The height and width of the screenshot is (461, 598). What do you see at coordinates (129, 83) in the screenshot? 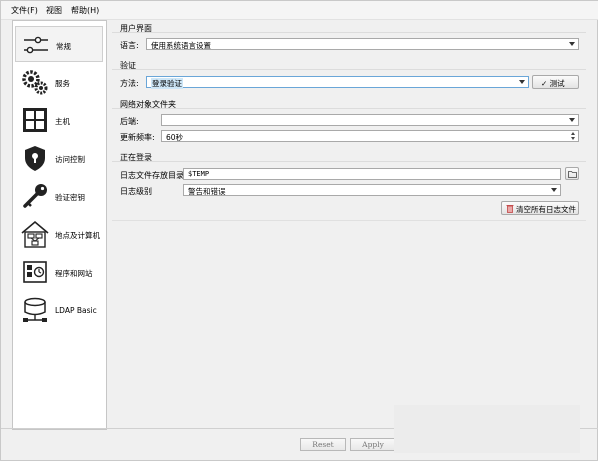
I see `auth-method-label: 方法:` at bounding box center [129, 83].